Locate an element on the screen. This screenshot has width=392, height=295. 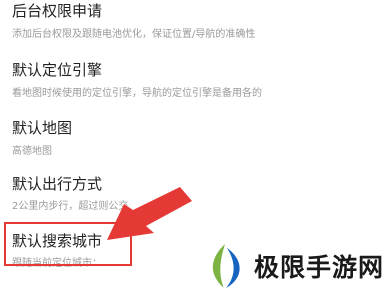
setting-description: 高德地图 is located at coordinates (32, 151).